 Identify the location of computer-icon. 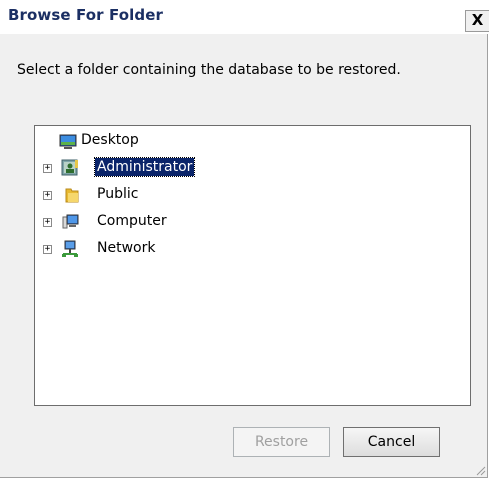
(70, 221).